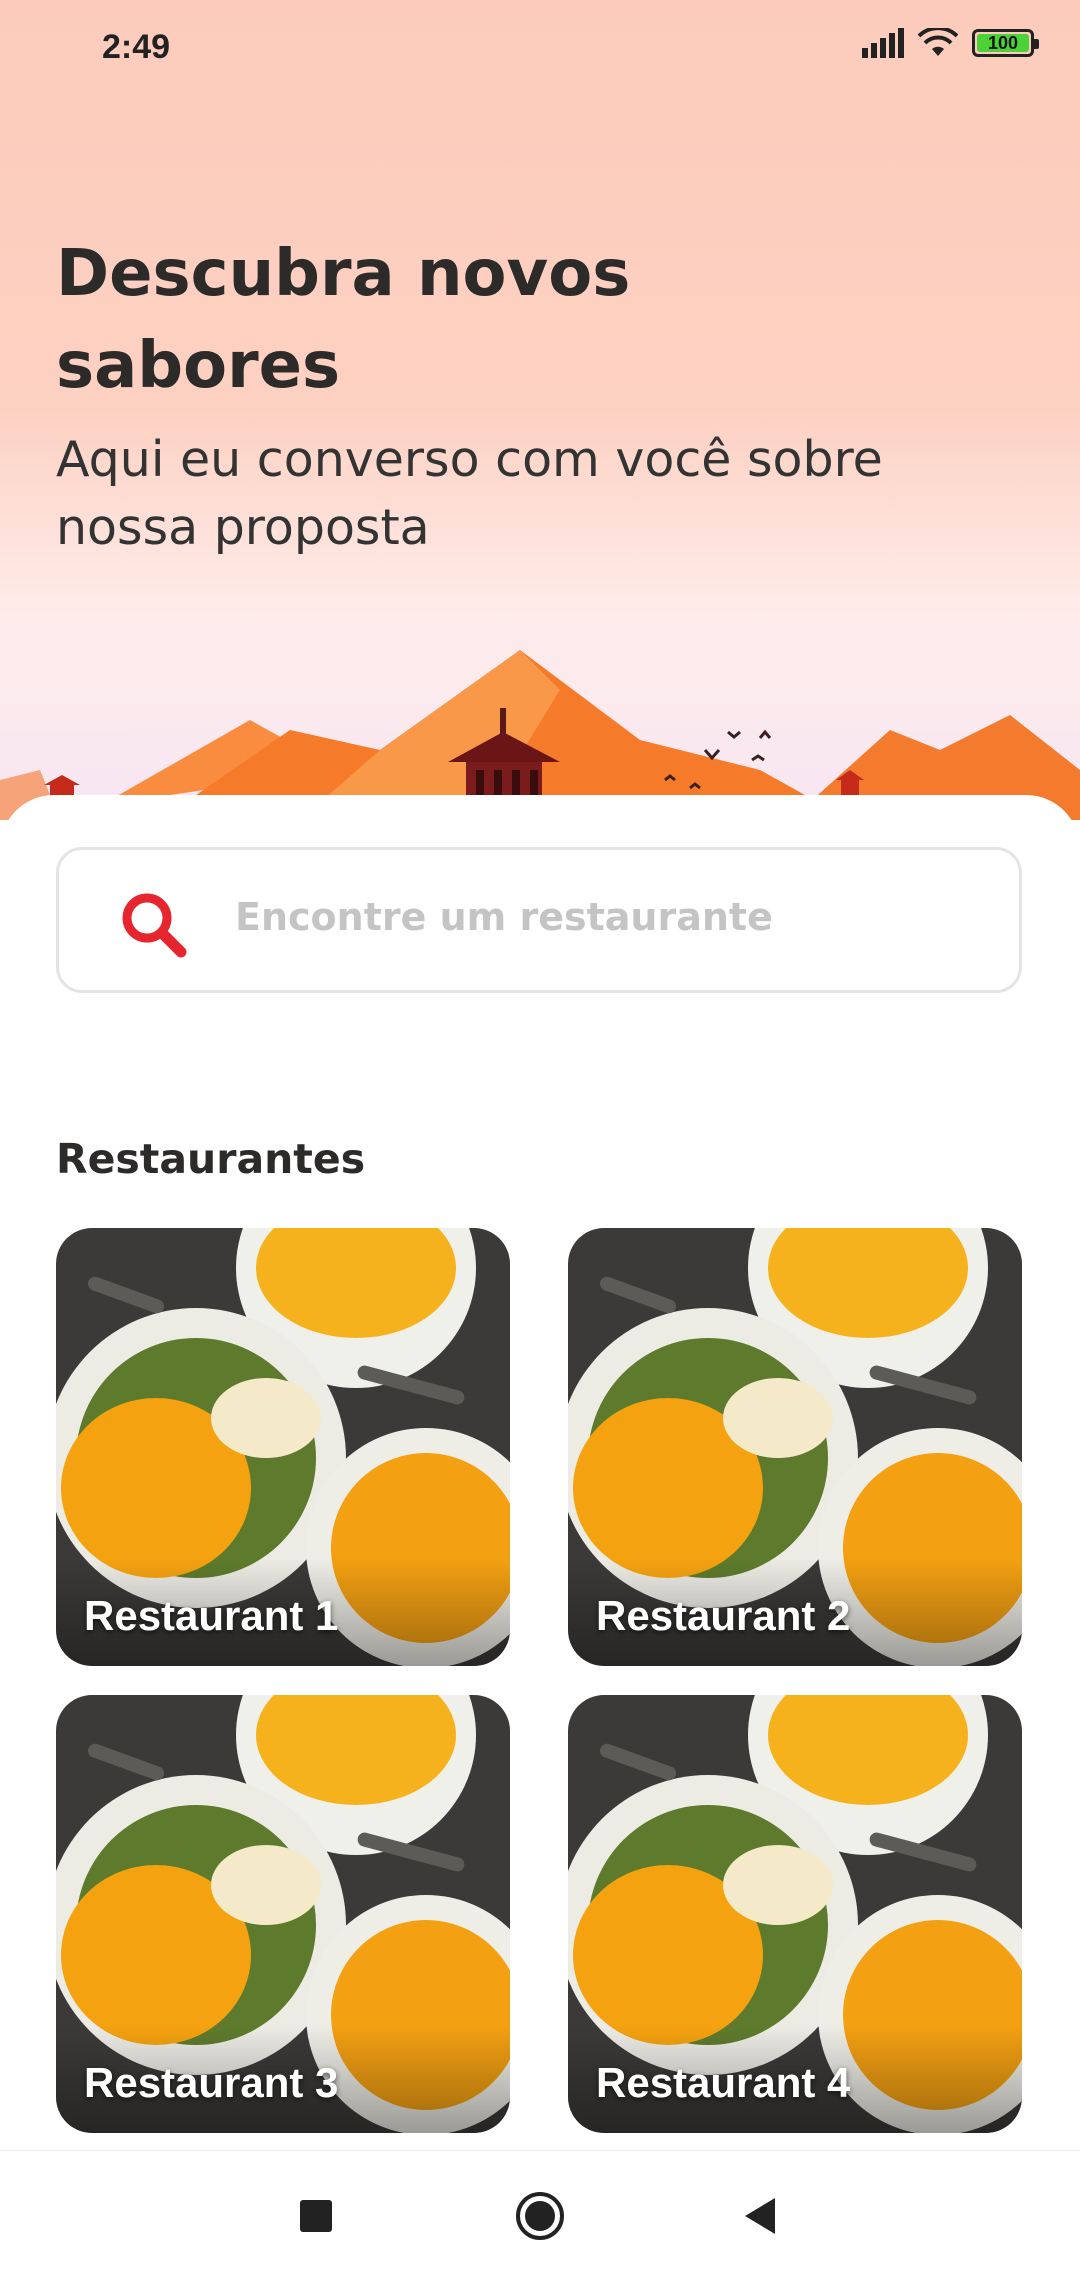 This screenshot has height=2281, width=1080. Describe the element at coordinates (795, 1914) in the screenshot. I see `restaurant-card: Restaurant 4` at that location.